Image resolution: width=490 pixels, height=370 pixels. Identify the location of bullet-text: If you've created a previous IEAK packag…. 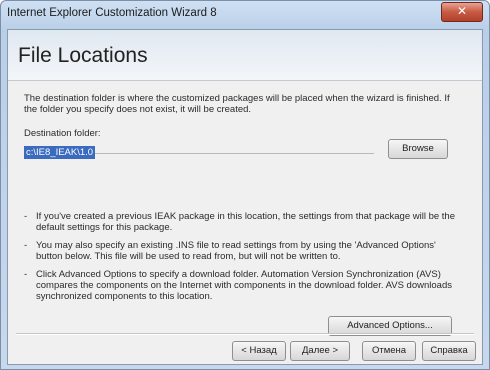
(245, 222).